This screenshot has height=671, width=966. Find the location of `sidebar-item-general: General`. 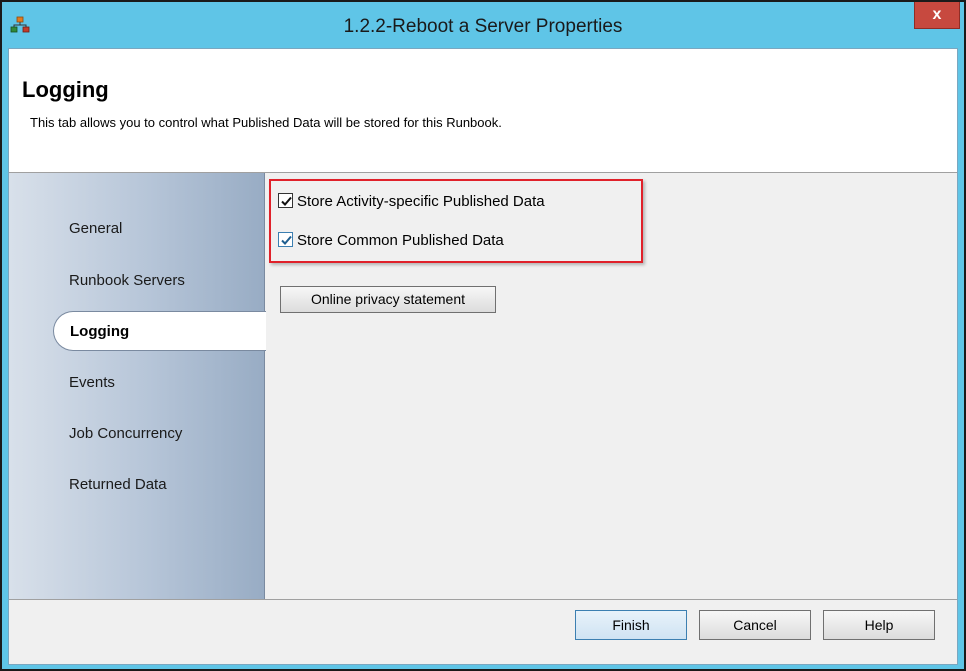

sidebar-item-general: General is located at coordinates (137, 229).